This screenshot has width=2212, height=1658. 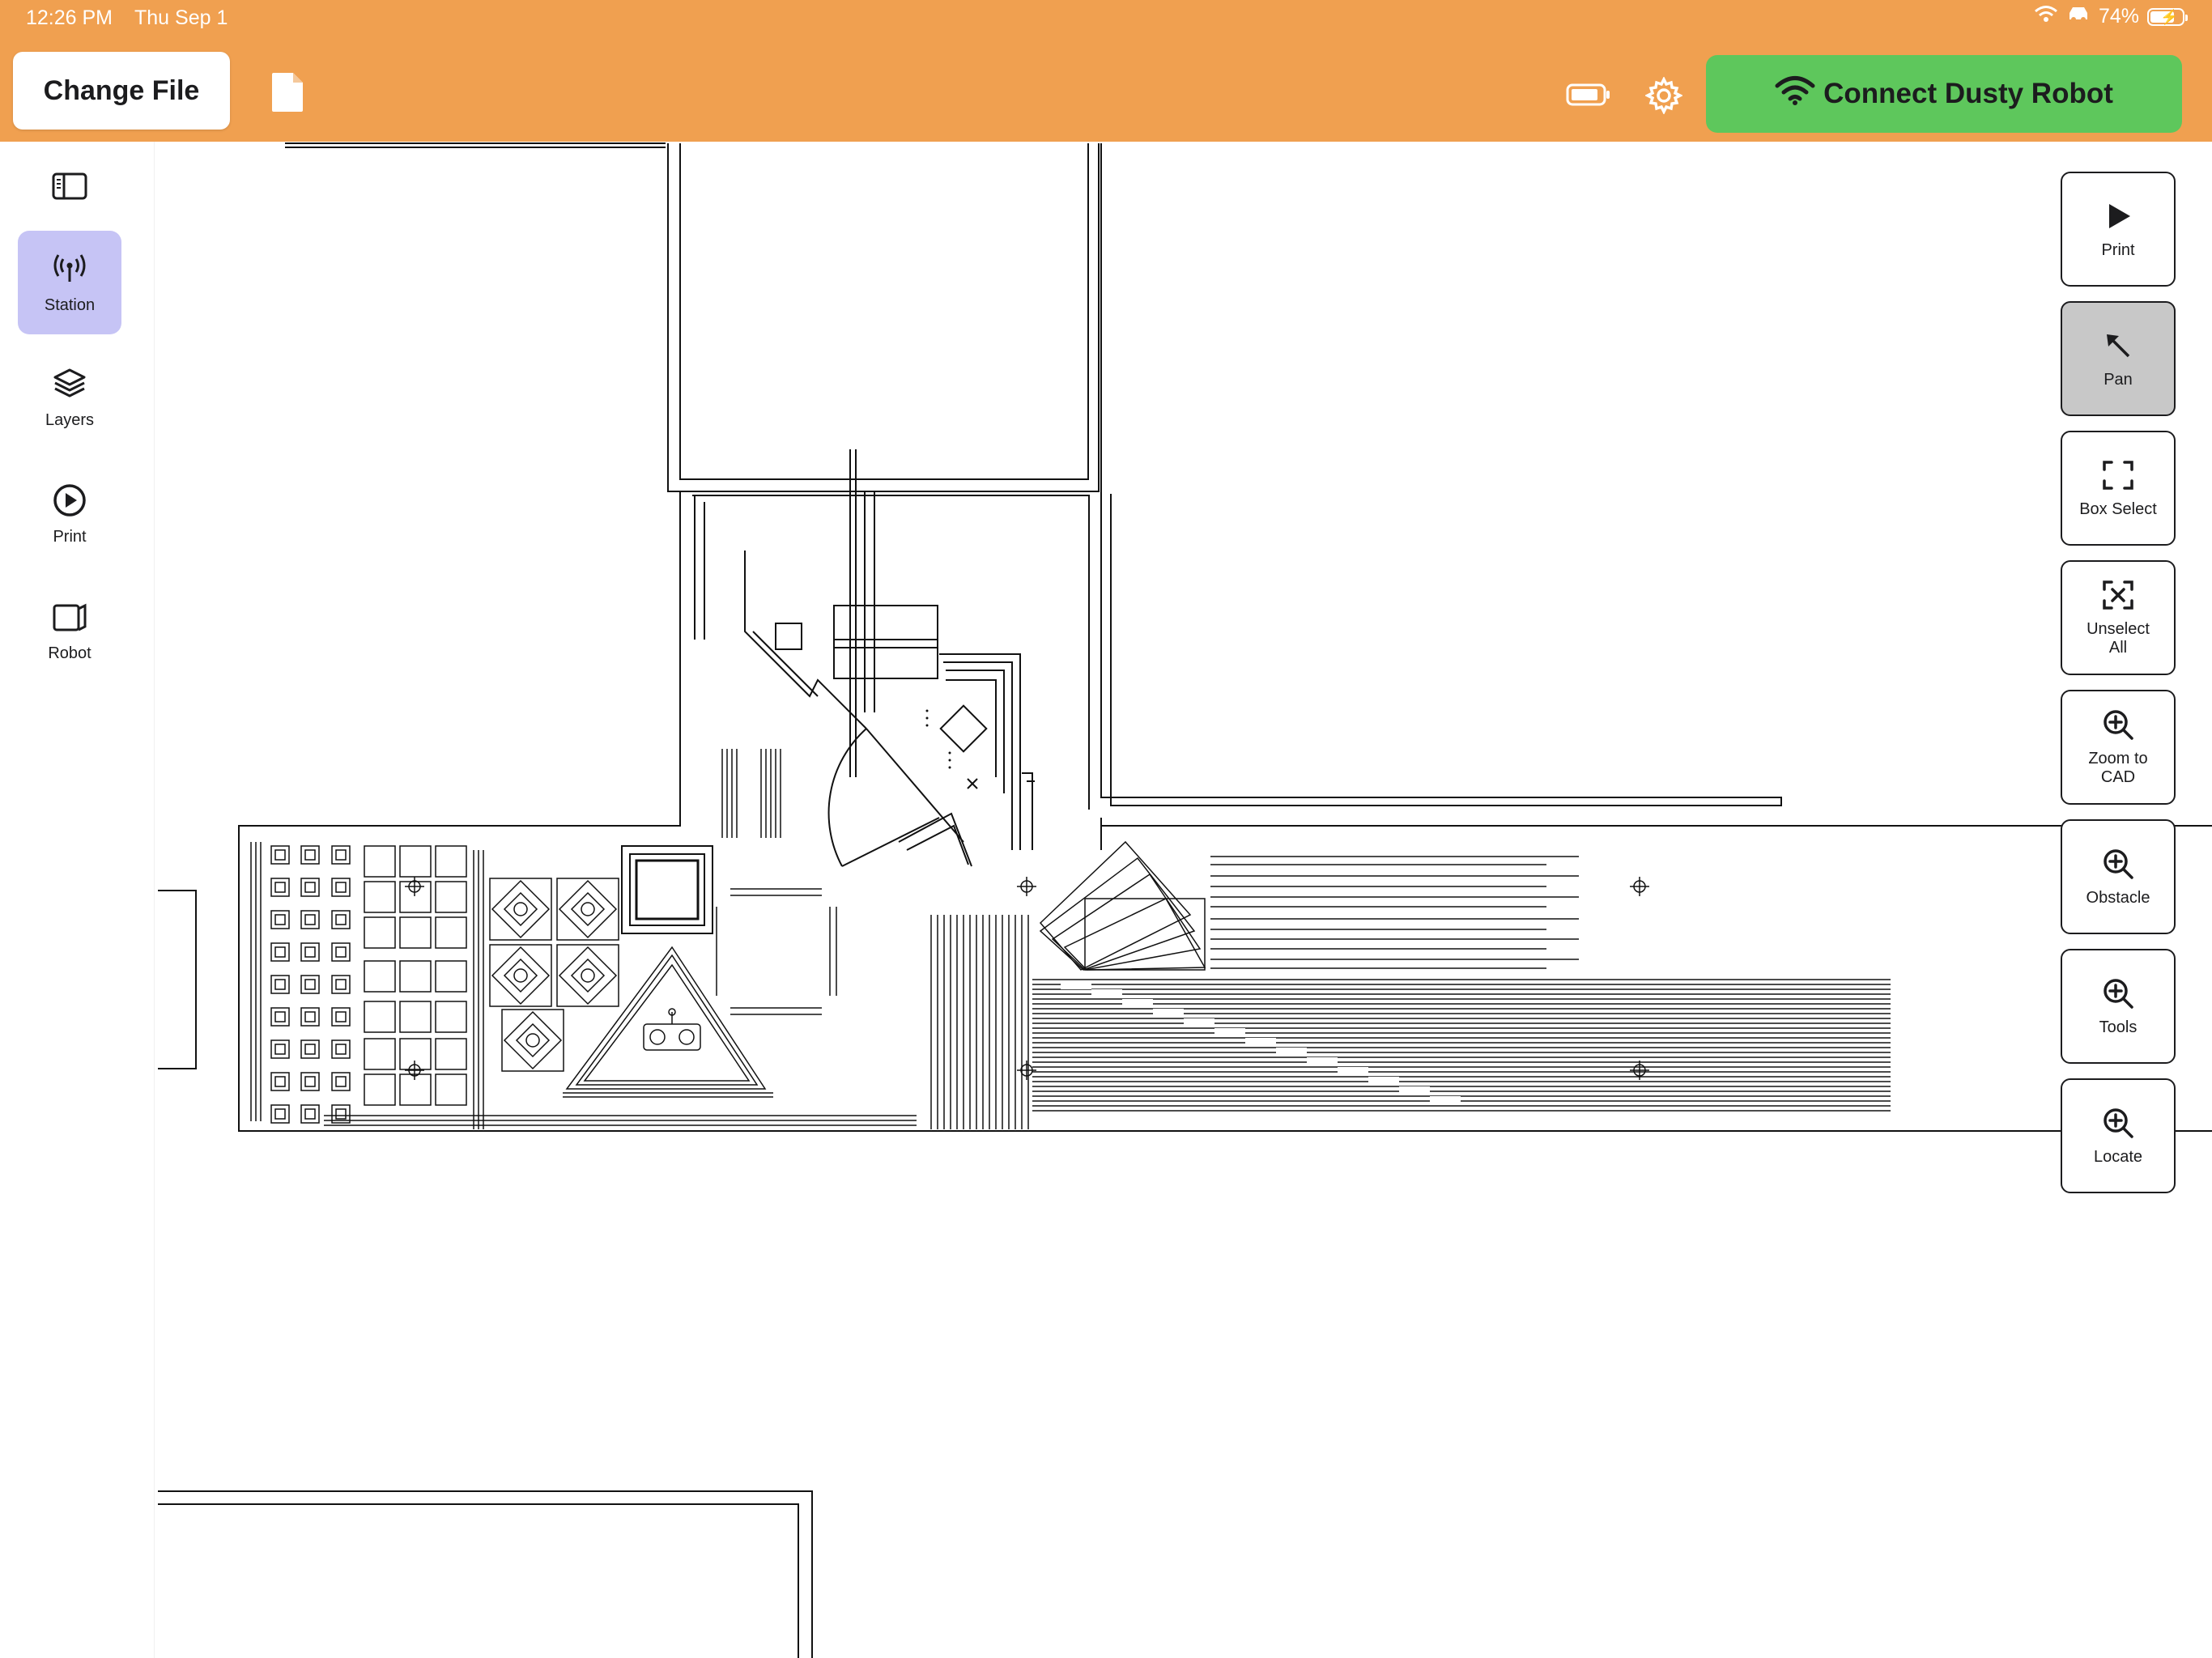 What do you see at coordinates (2118, 897) in the screenshot?
I see `tool-label: Obstacle` at bounding box center [2118, 897].